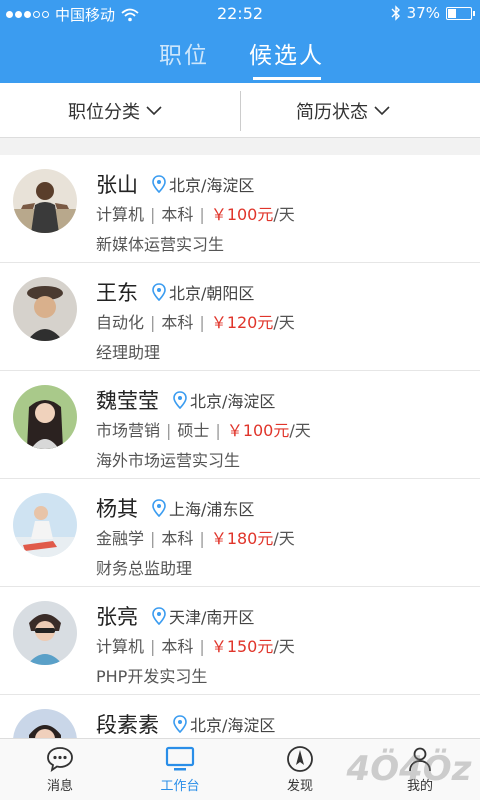 The width and height of the screenshot is (480, 800). Describe the element at coordinates (117, 617) in the screenshot. I see `candidate-name: 张亮` at that location.